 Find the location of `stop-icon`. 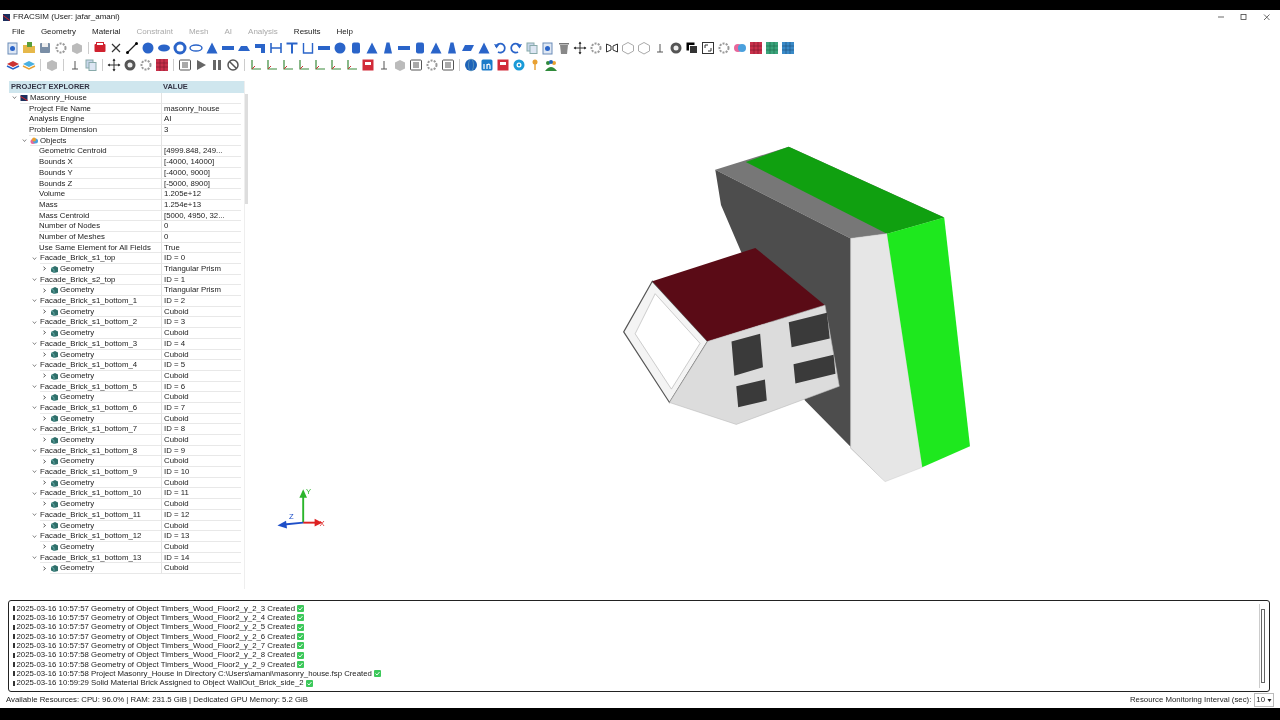

stop-icon is located at coordinates (233, 64).